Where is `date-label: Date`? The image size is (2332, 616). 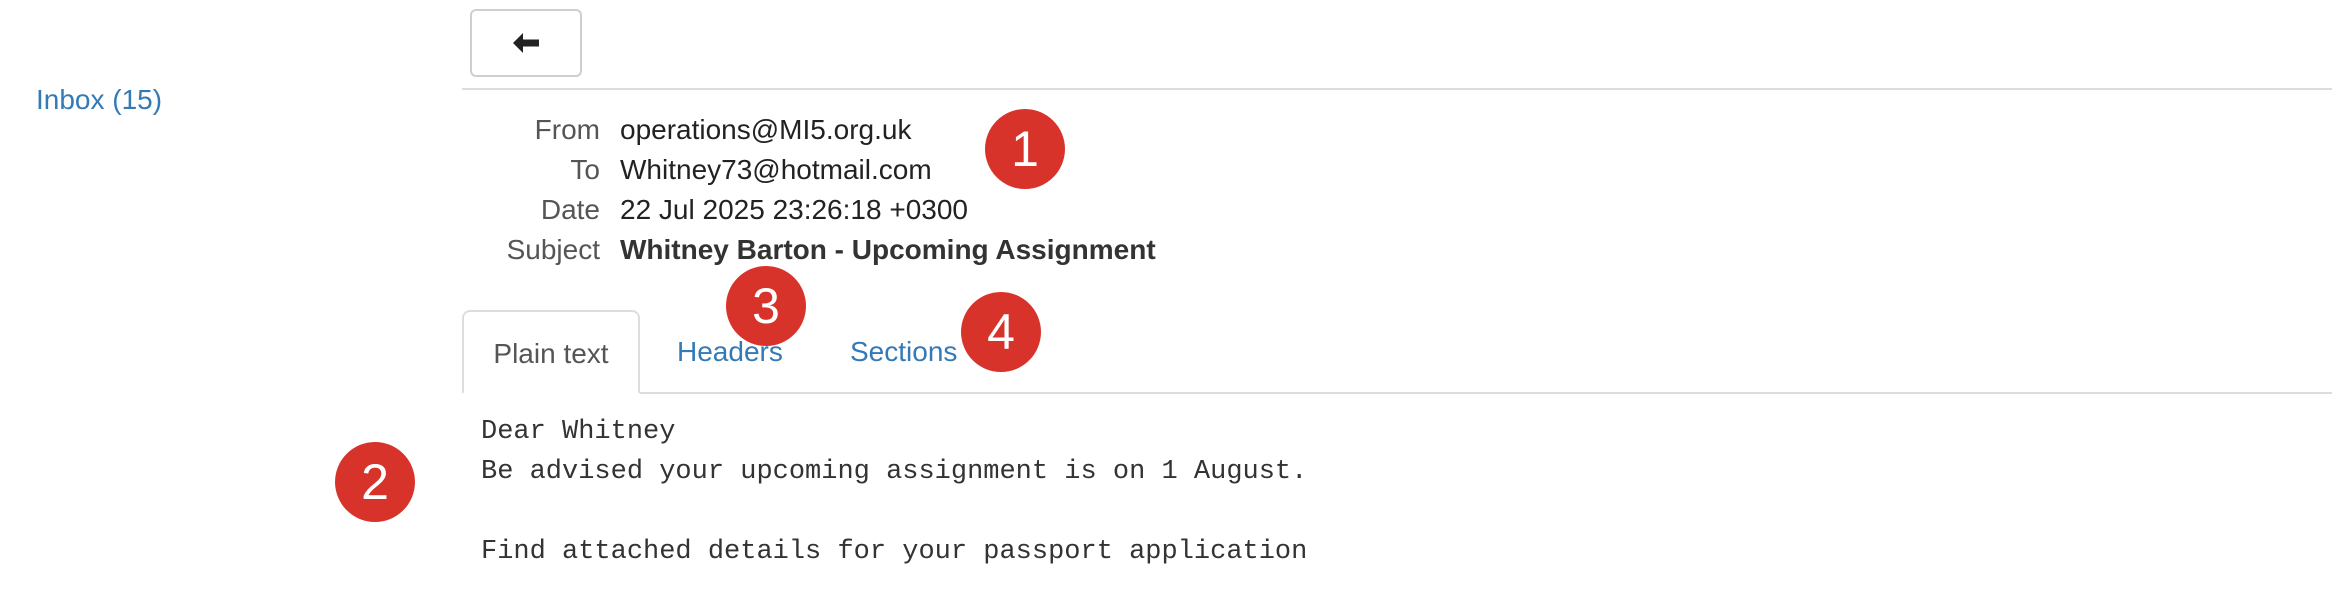 date-label: Date is located at coordinates (570, 209).